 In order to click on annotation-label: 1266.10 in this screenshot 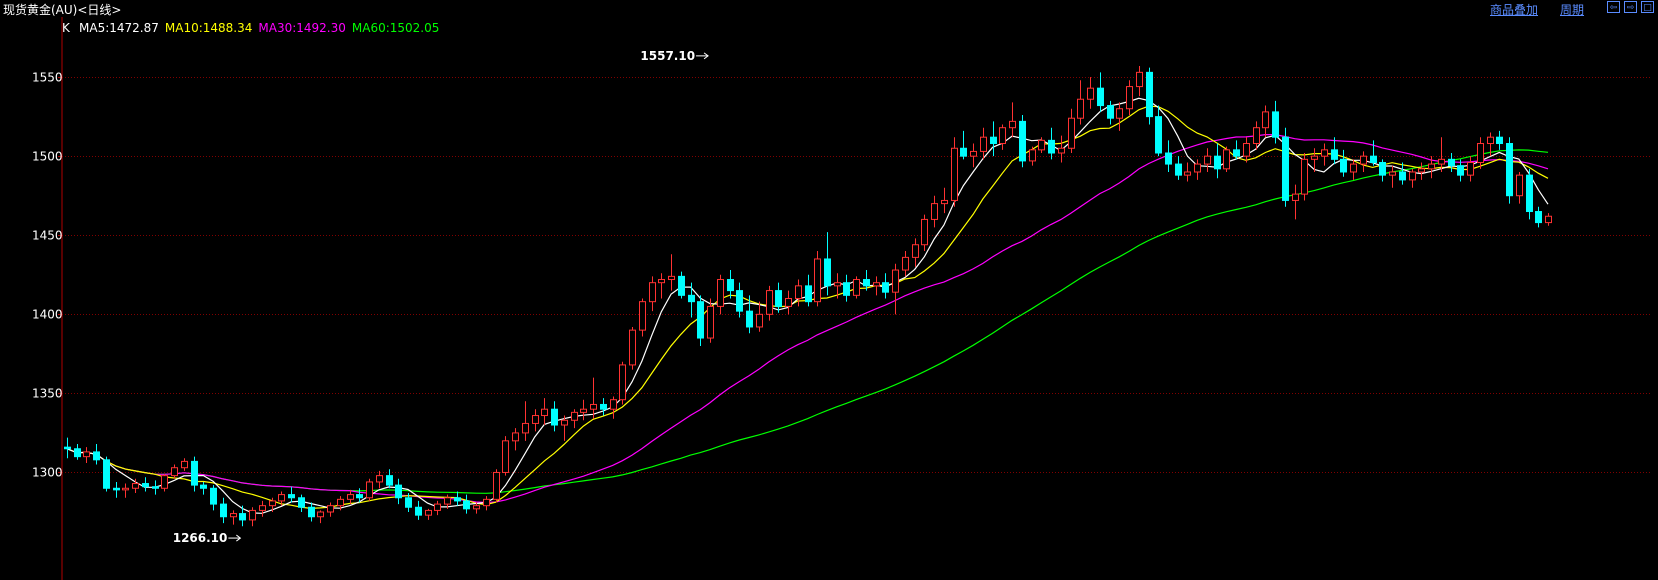, I will do `click(200, 538)`.